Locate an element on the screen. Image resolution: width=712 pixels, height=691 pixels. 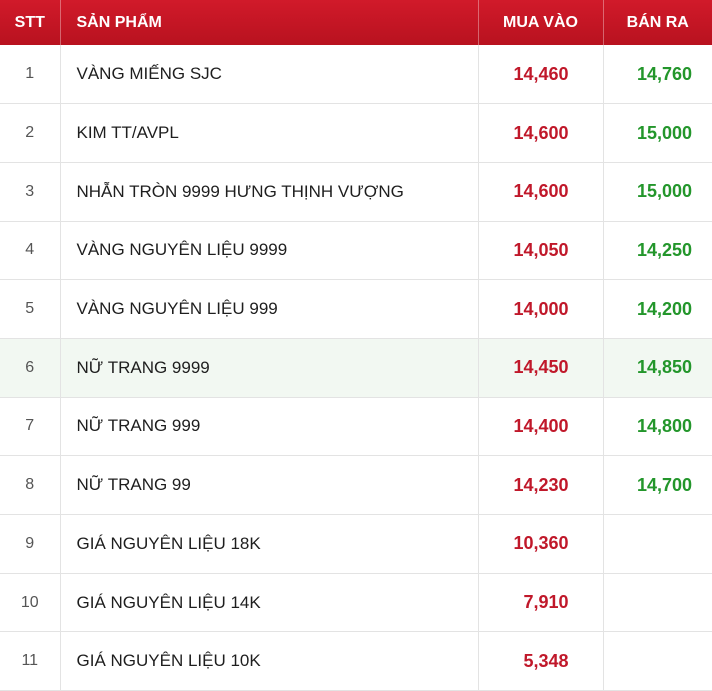
row-product-name: GIÁ NGUYÊN LIỆU 10K is located at coordinates (269, 661).